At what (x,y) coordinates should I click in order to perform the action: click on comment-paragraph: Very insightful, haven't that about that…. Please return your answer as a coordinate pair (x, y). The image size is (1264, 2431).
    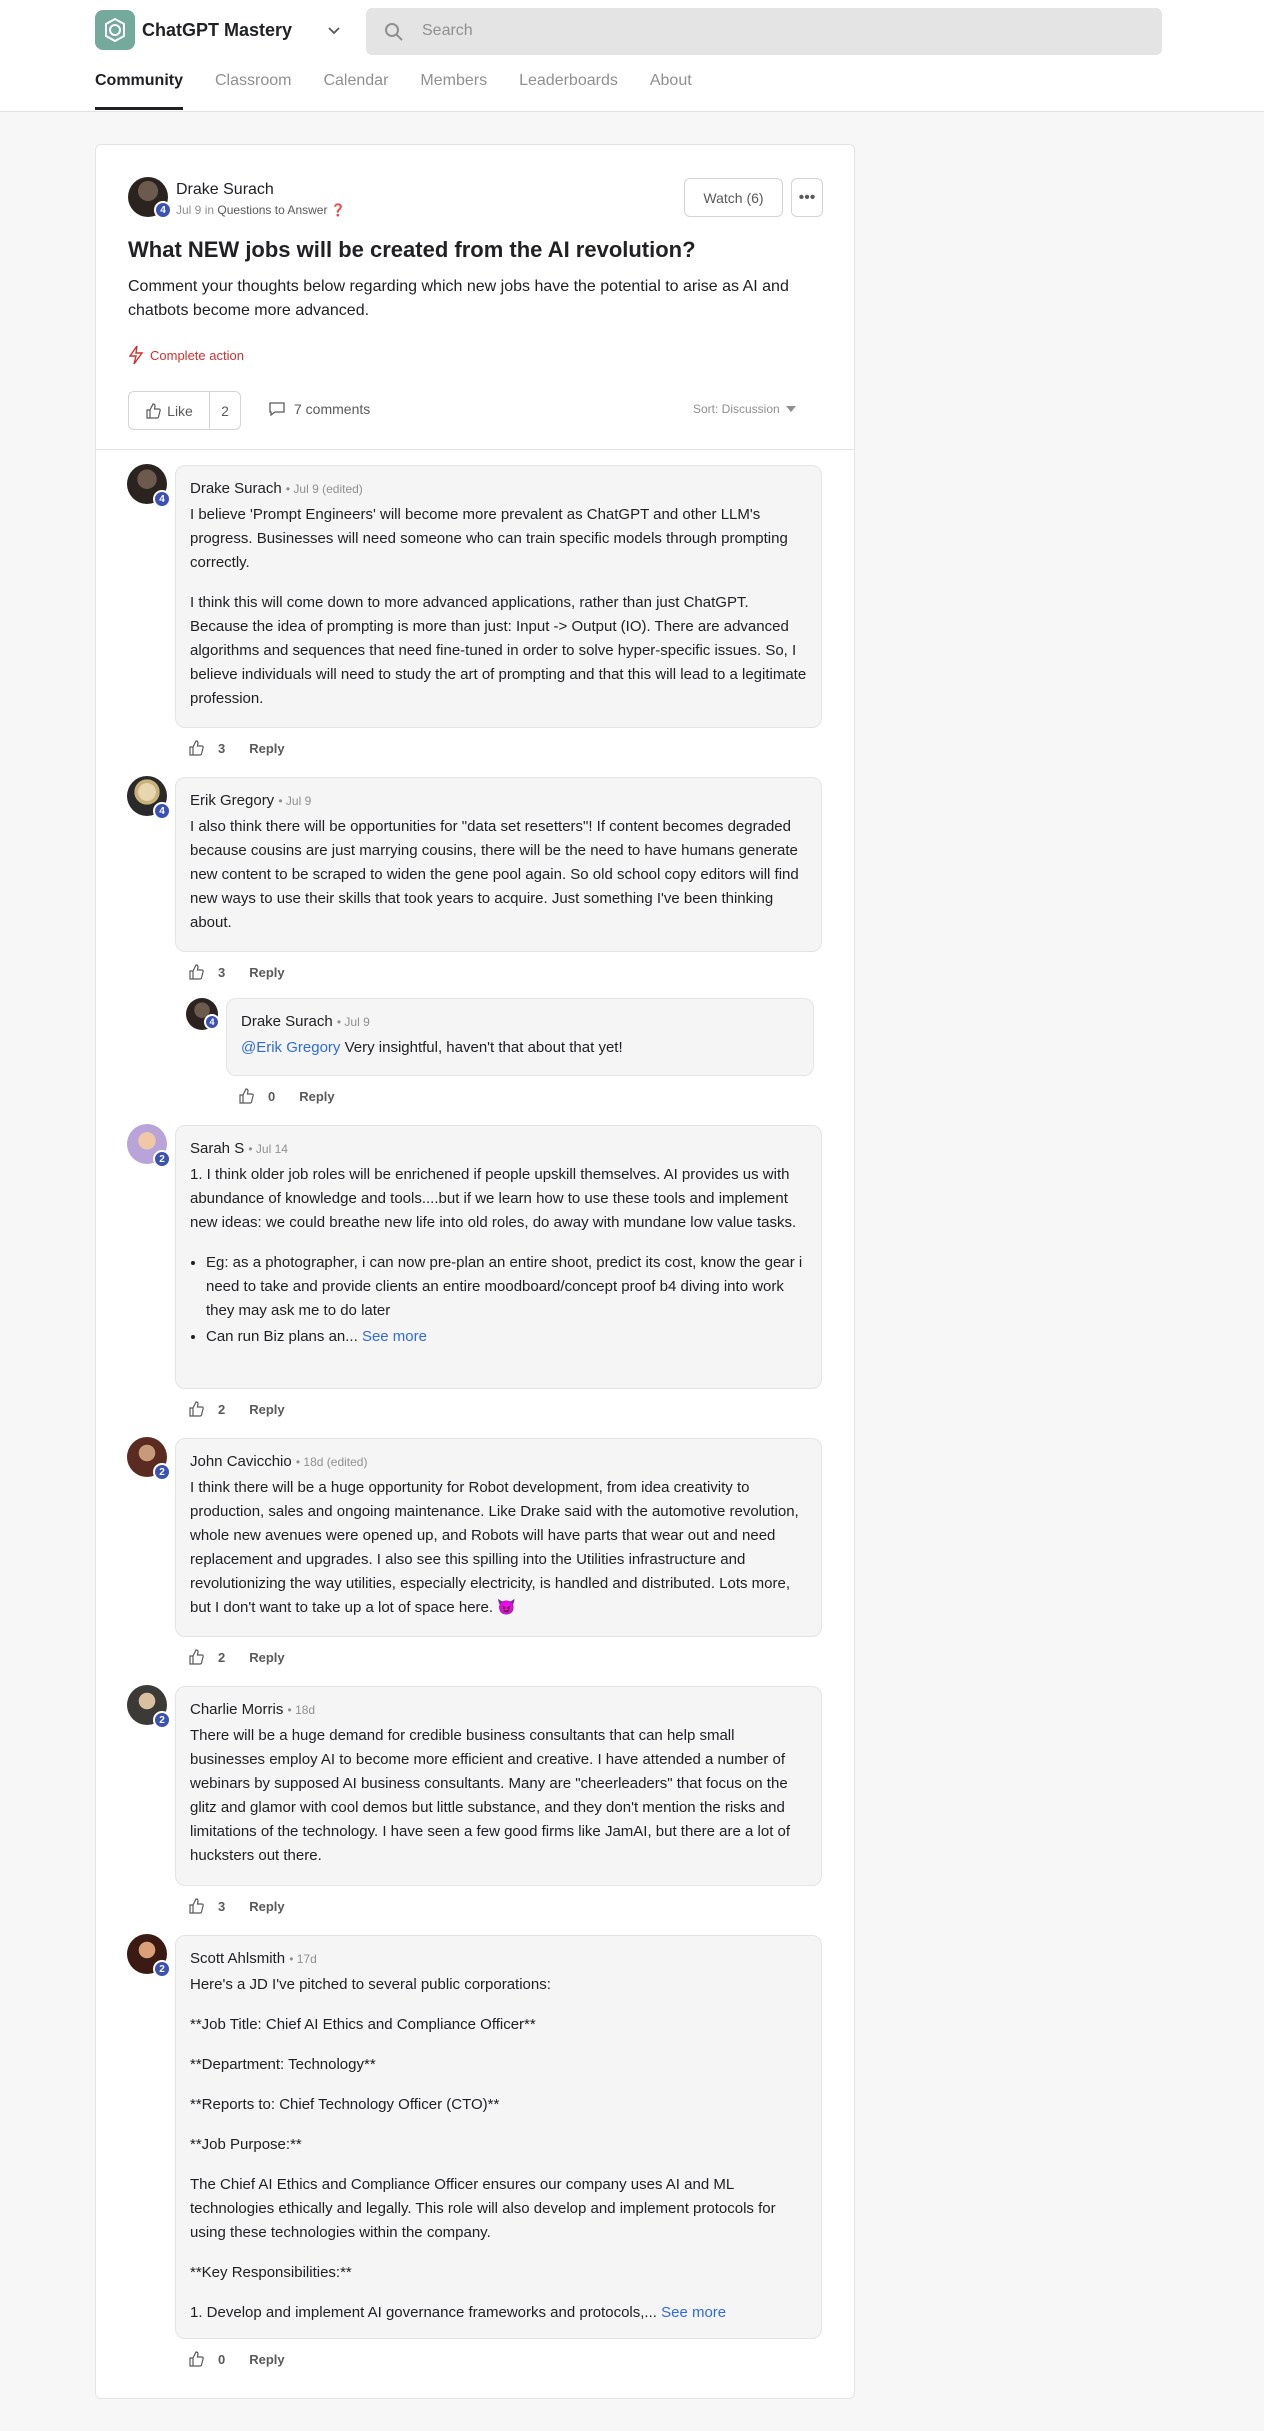
    Looking at the image, I should click on (481, 1047).